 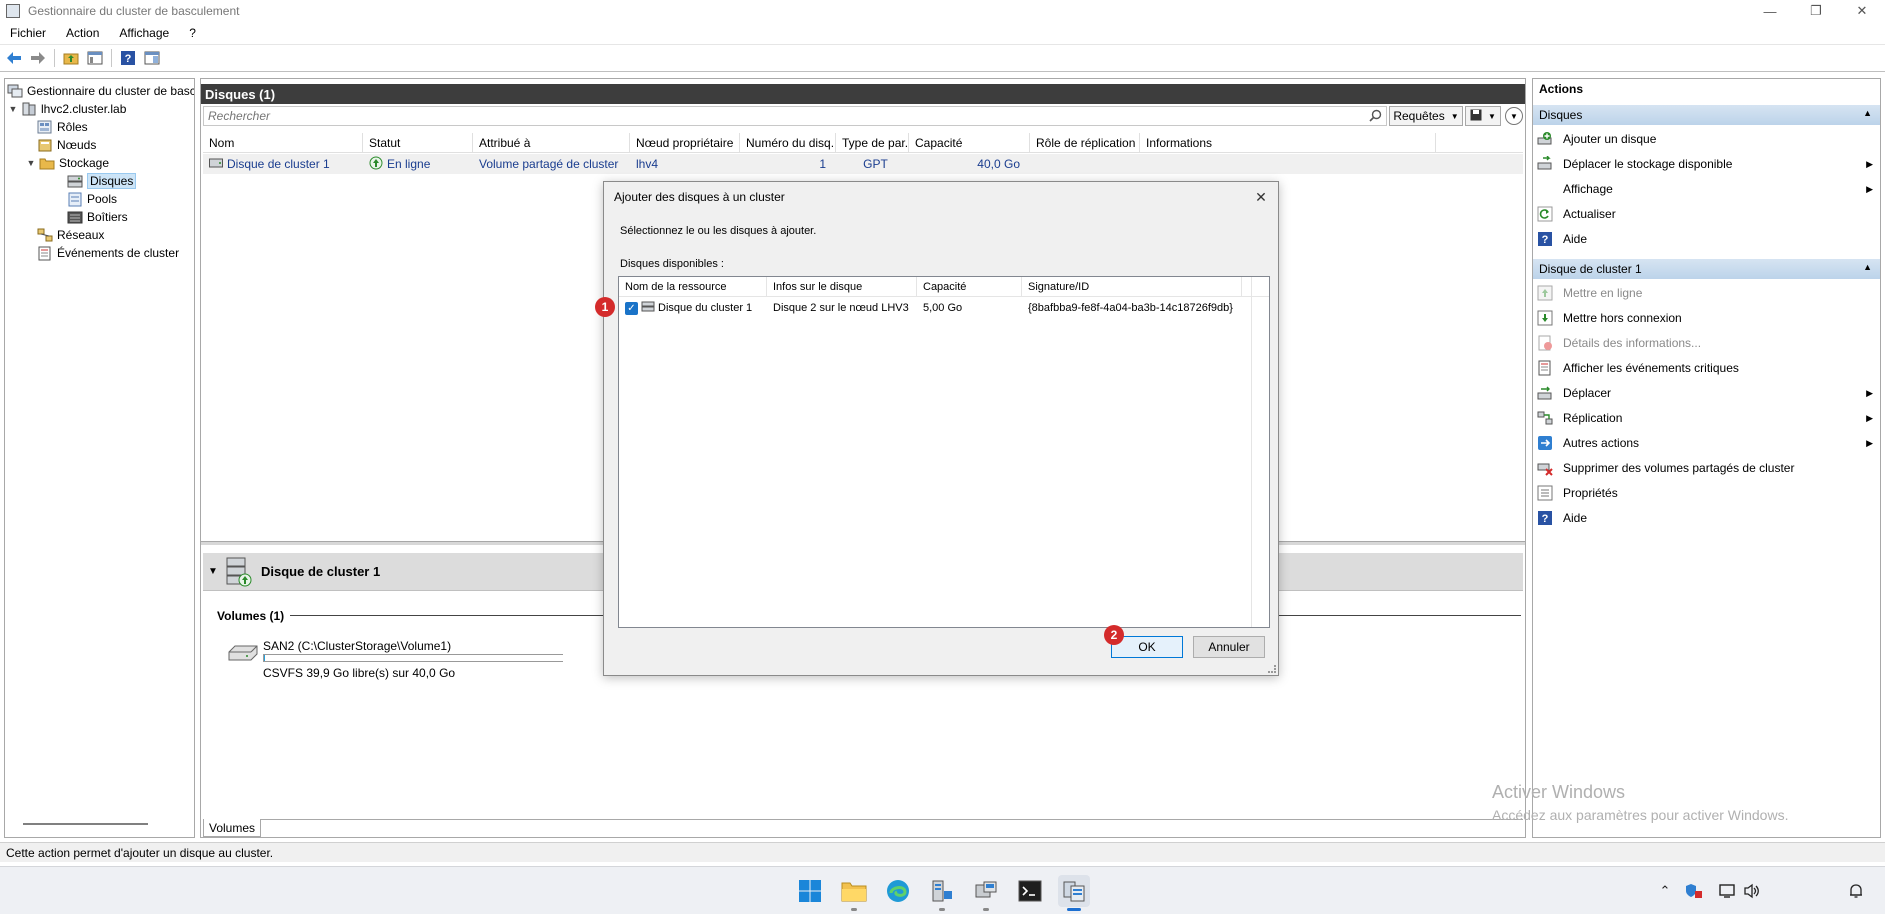 What do you see at coordinates (1483, 116) in the screenshot?
I see `save-query-button: ▼` at bounding box center [1483, 116].